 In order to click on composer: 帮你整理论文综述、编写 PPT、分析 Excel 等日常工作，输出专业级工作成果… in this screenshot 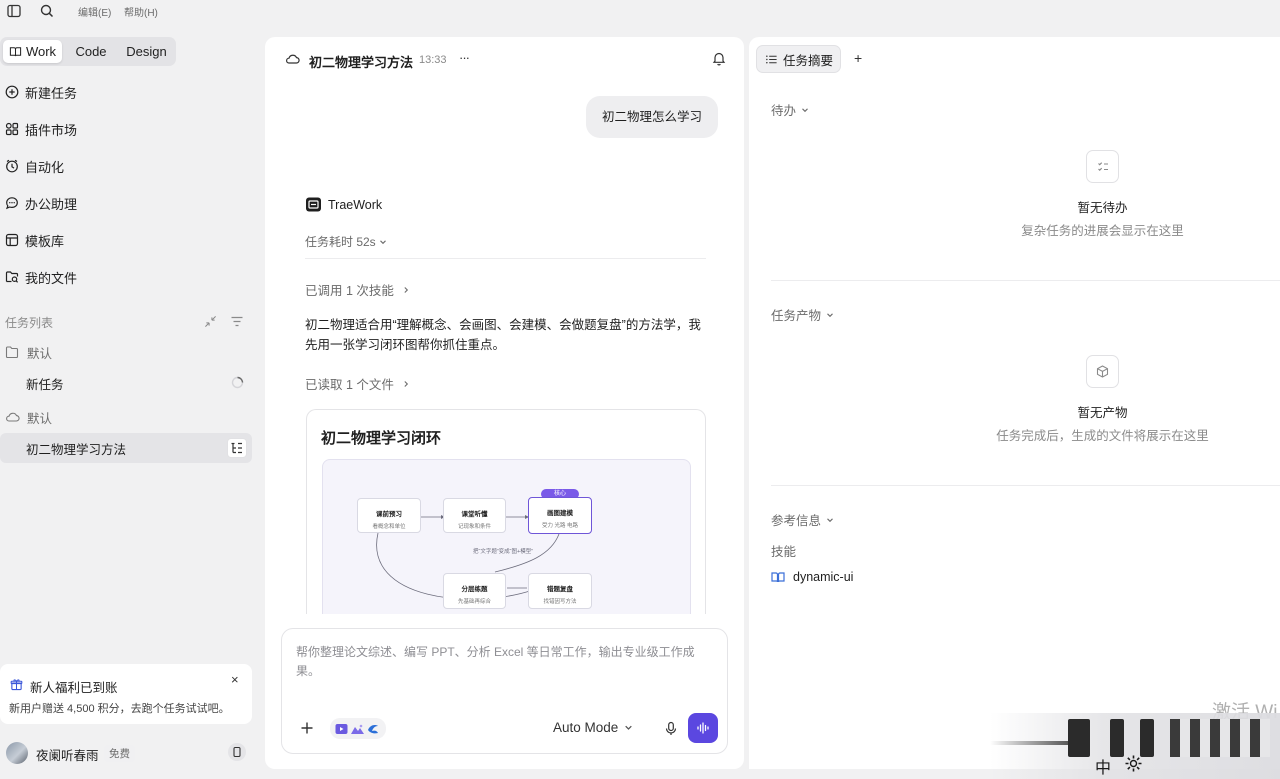, I will do `click(504, 691)`.